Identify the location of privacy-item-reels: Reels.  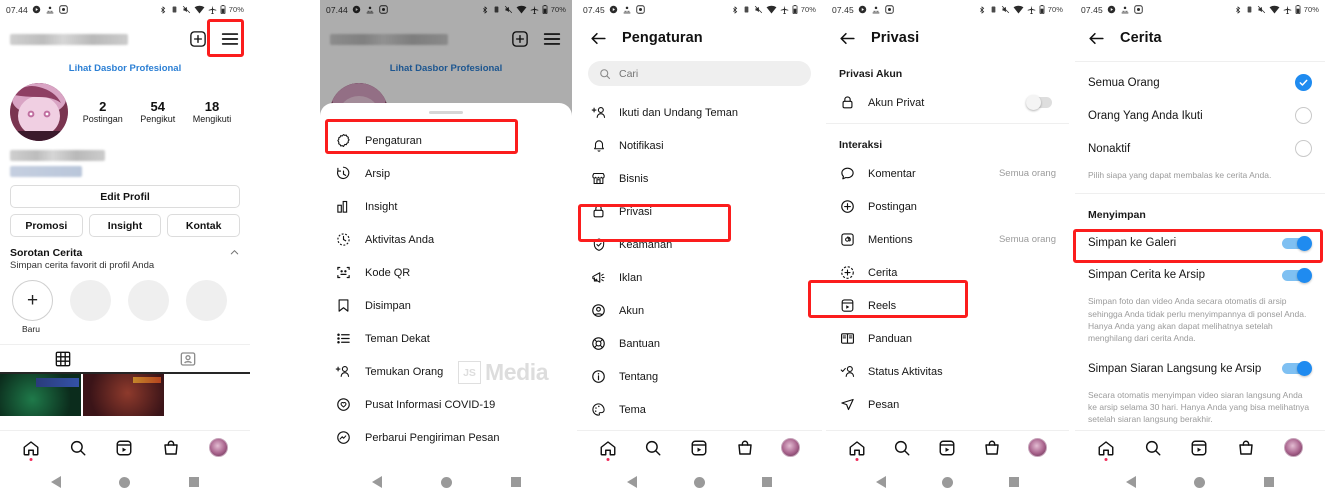
(947, 305).